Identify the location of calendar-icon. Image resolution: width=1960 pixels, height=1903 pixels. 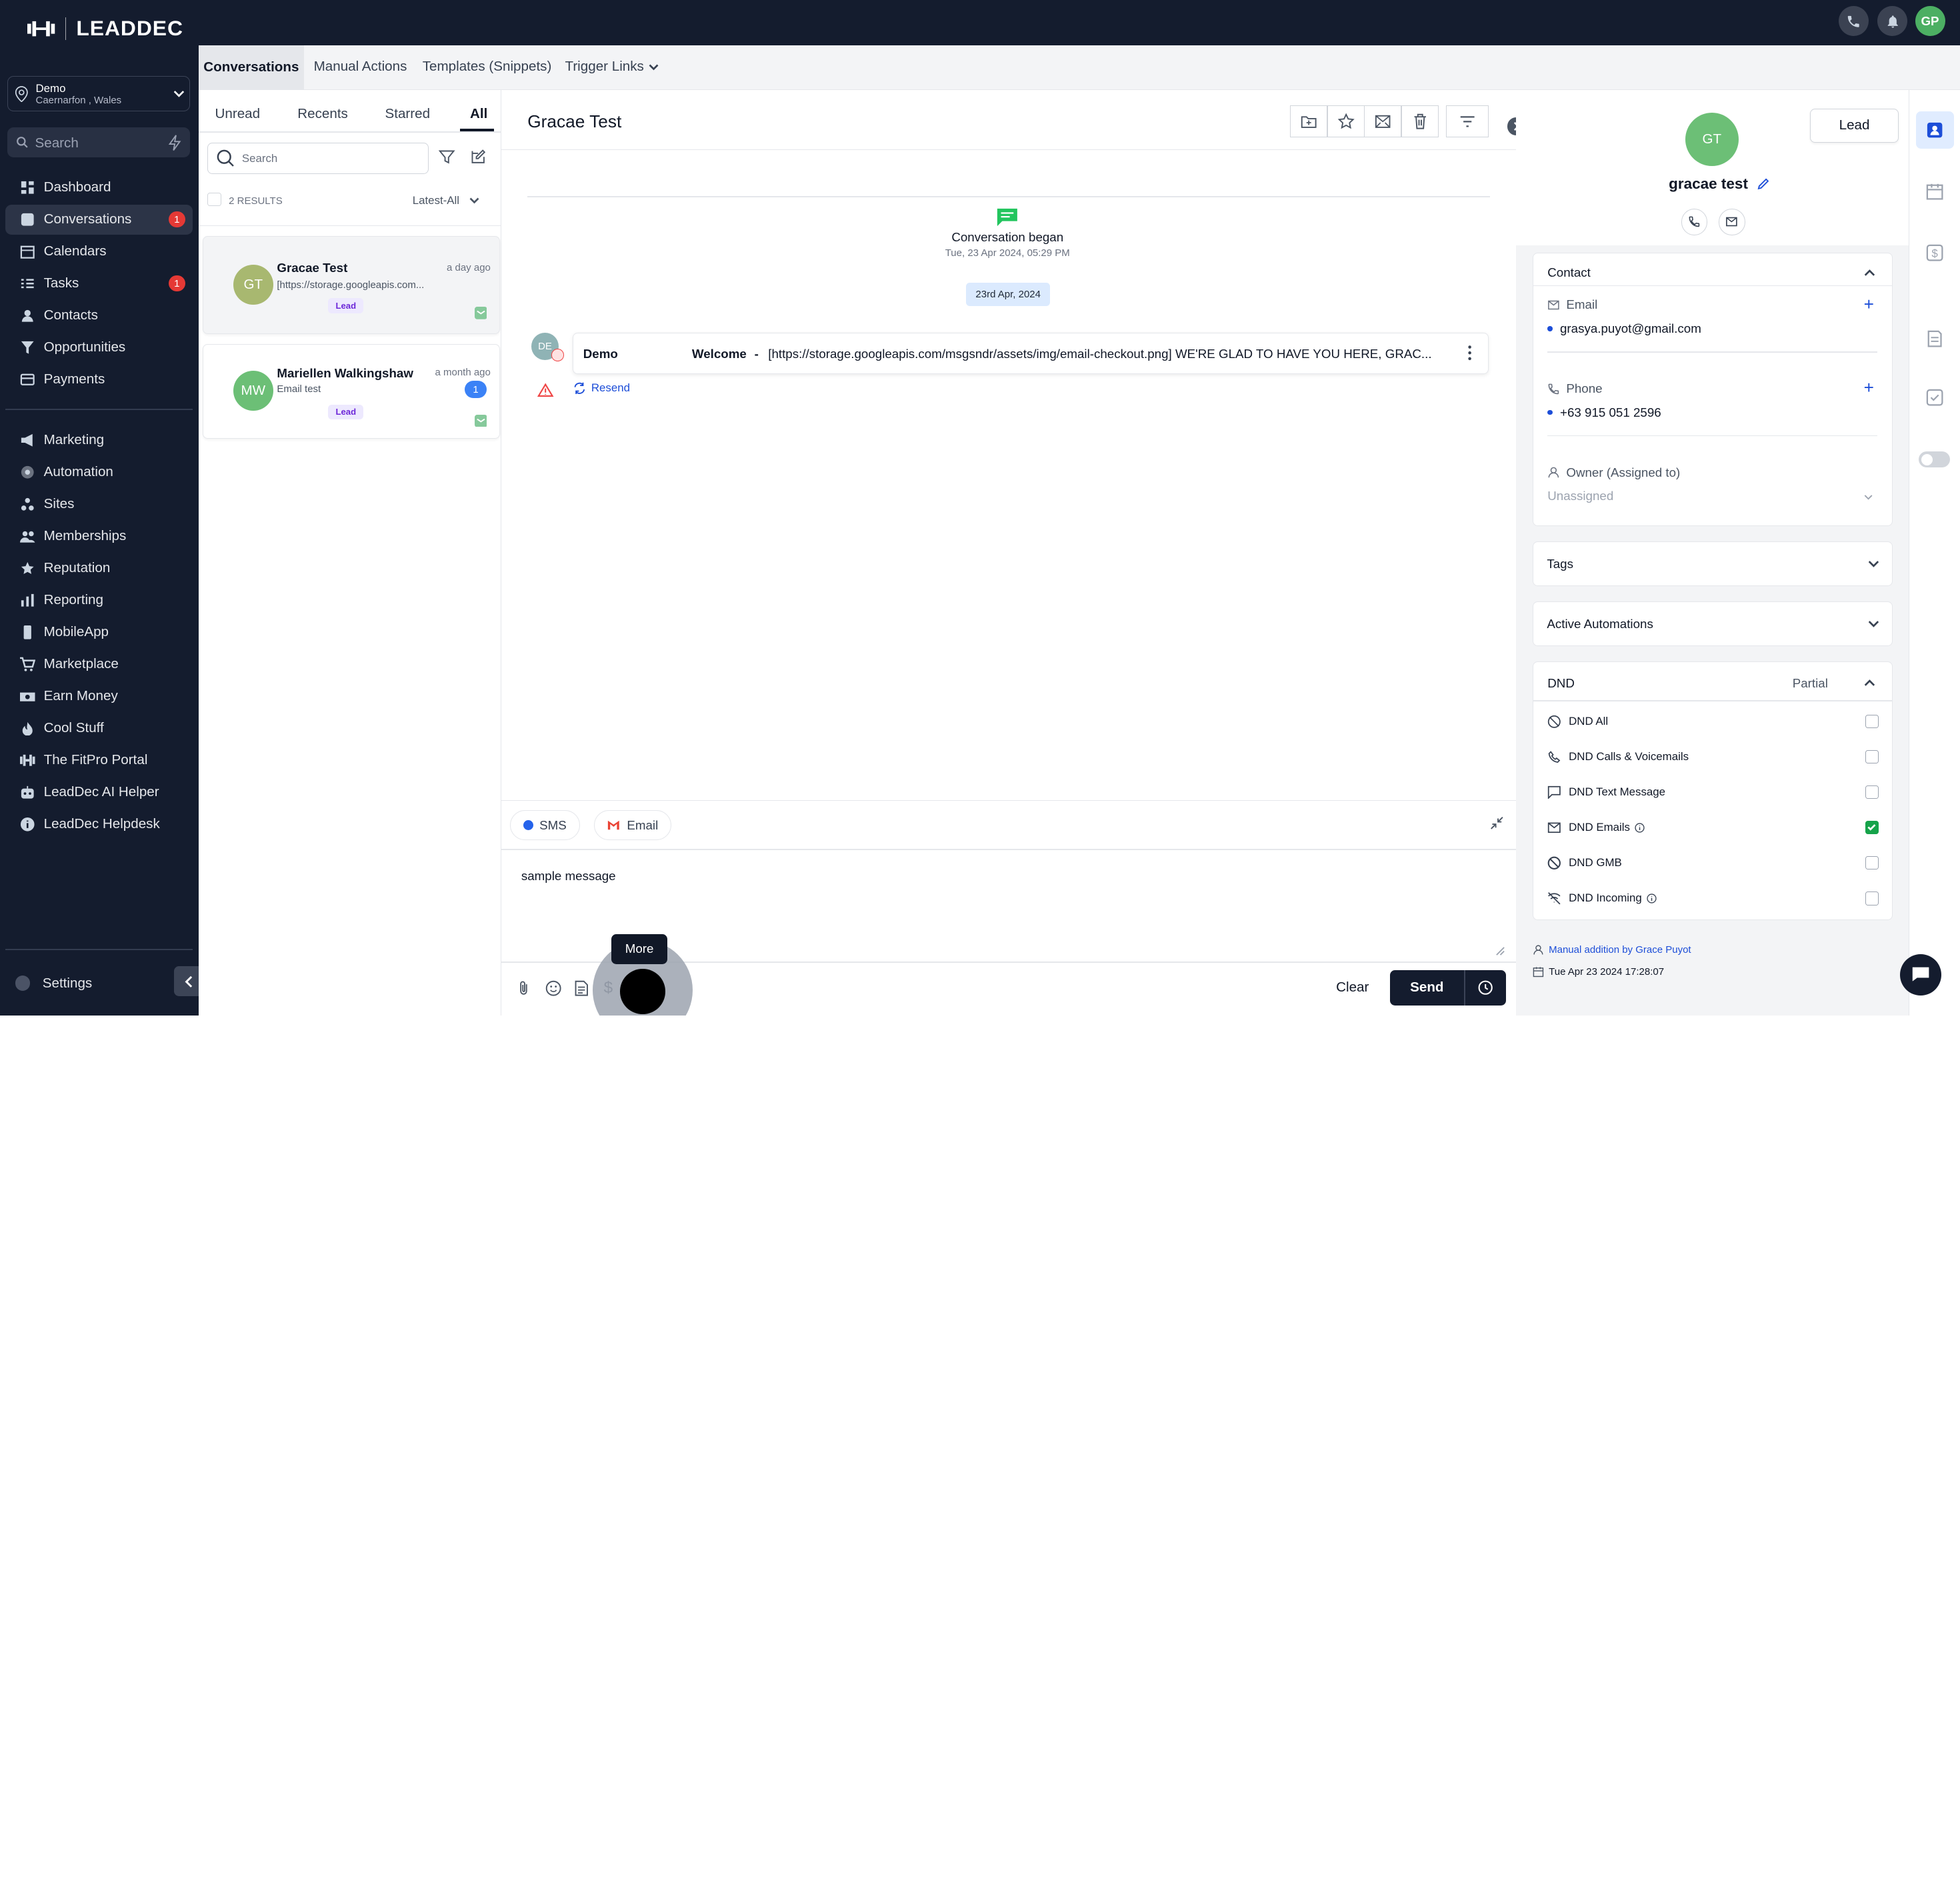
(1934, 191).